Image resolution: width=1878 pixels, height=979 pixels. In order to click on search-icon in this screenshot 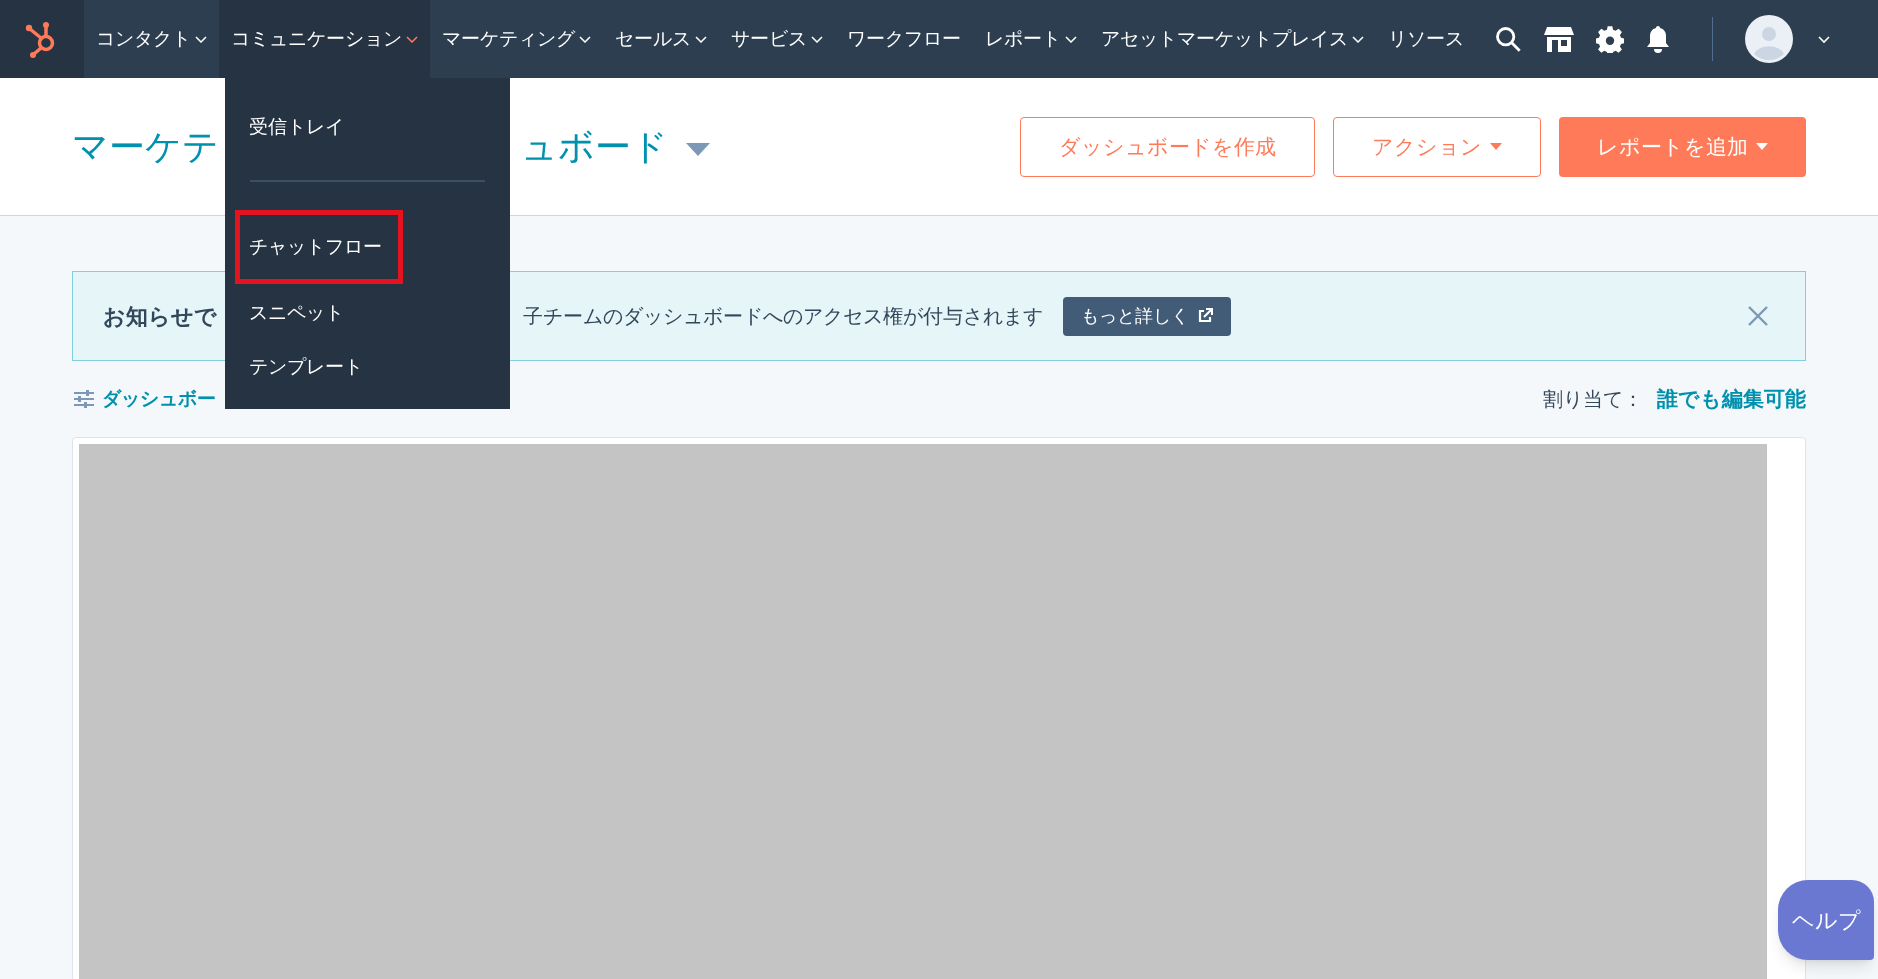, I will do `click(1508, 39)`.